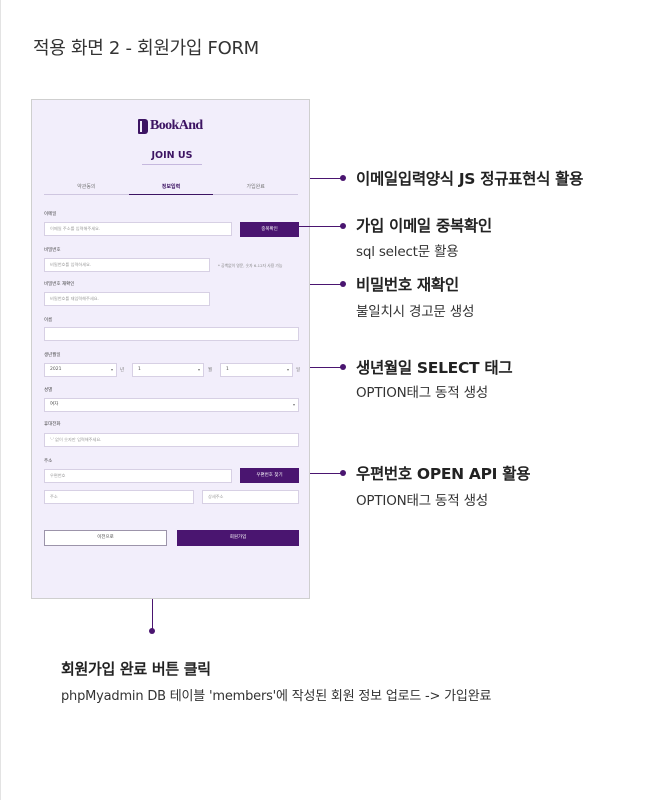 Image resolution: width=660 pixels, height=800 pixels. What do you see at coordinates (54, 404) in the screenshot?
I see `gender-value: 여자` at bounding box center [54, 404].